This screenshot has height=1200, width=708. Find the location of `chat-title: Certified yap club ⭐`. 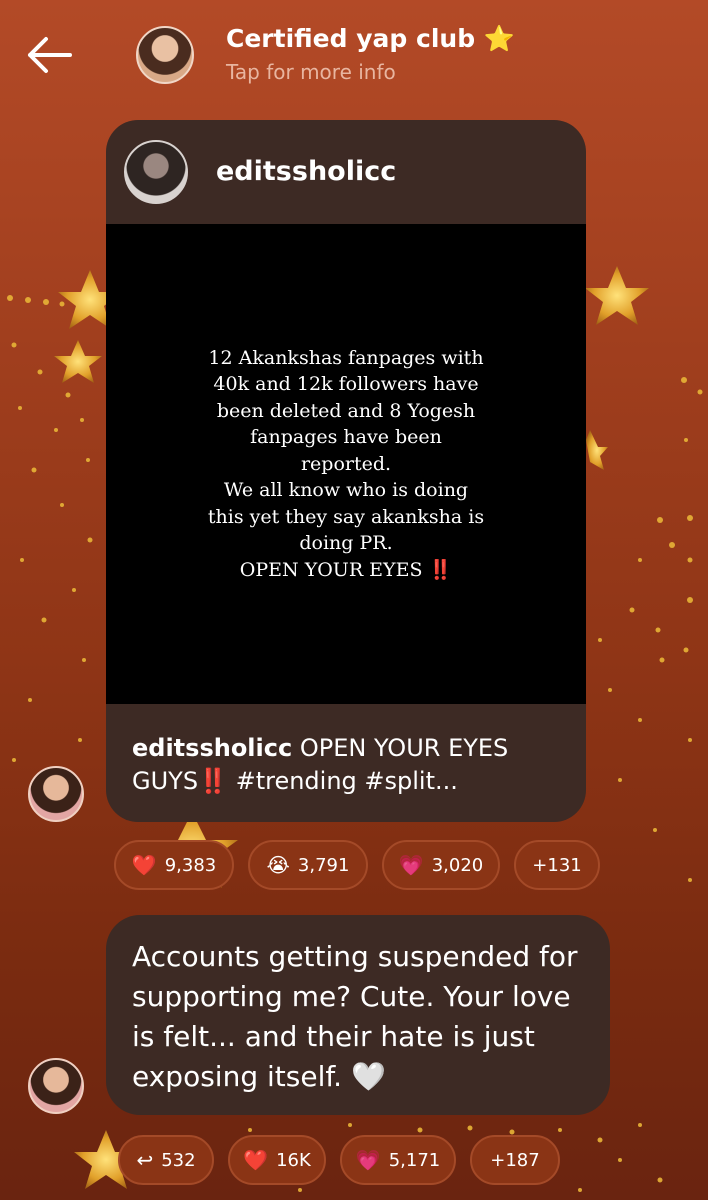

chat-title: Certified yap club ⭐ is located at coordinates (370, 39).